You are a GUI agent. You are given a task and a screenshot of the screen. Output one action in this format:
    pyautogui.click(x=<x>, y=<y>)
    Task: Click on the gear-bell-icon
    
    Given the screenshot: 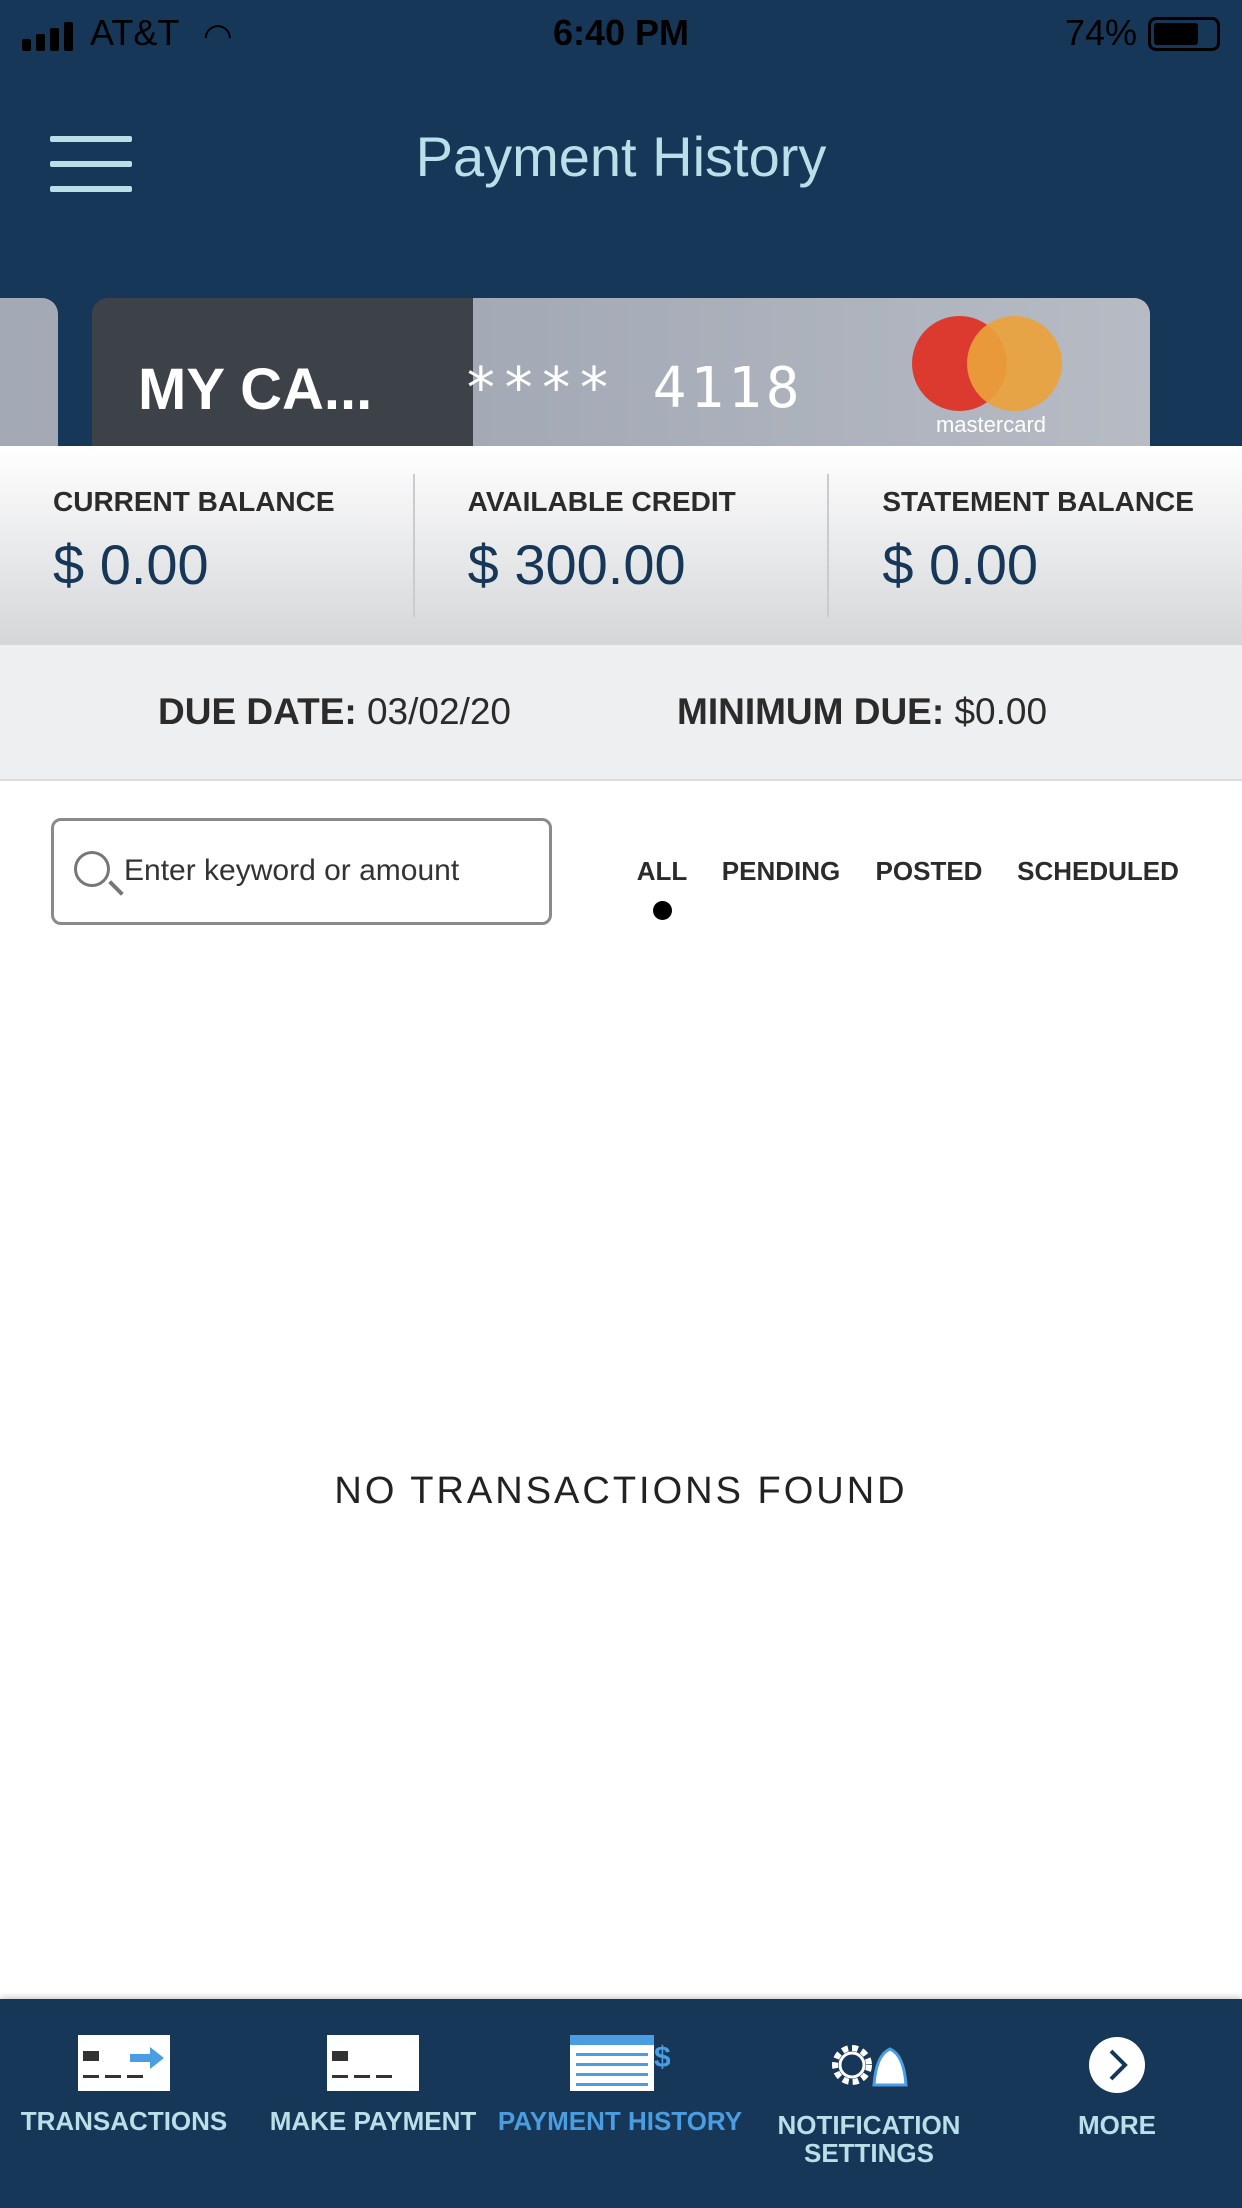 What is the action you would take?
    pyautogui.click(x=870, y=2066)
    